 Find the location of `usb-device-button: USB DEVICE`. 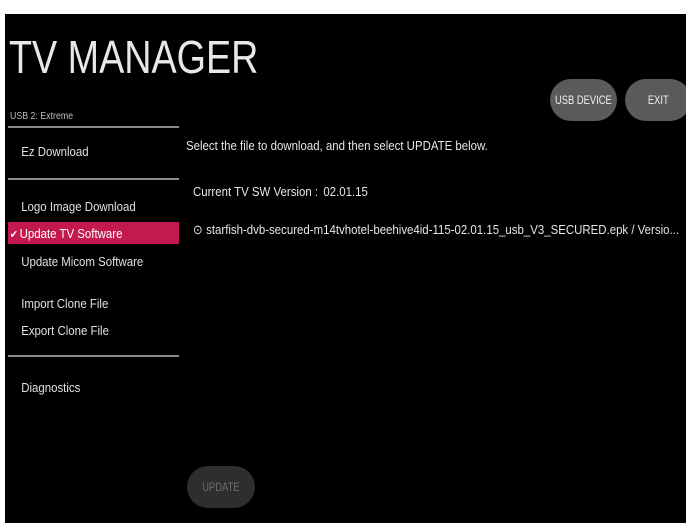

usb-device-button: USB DEVICE is located at coordinates (583, 100).